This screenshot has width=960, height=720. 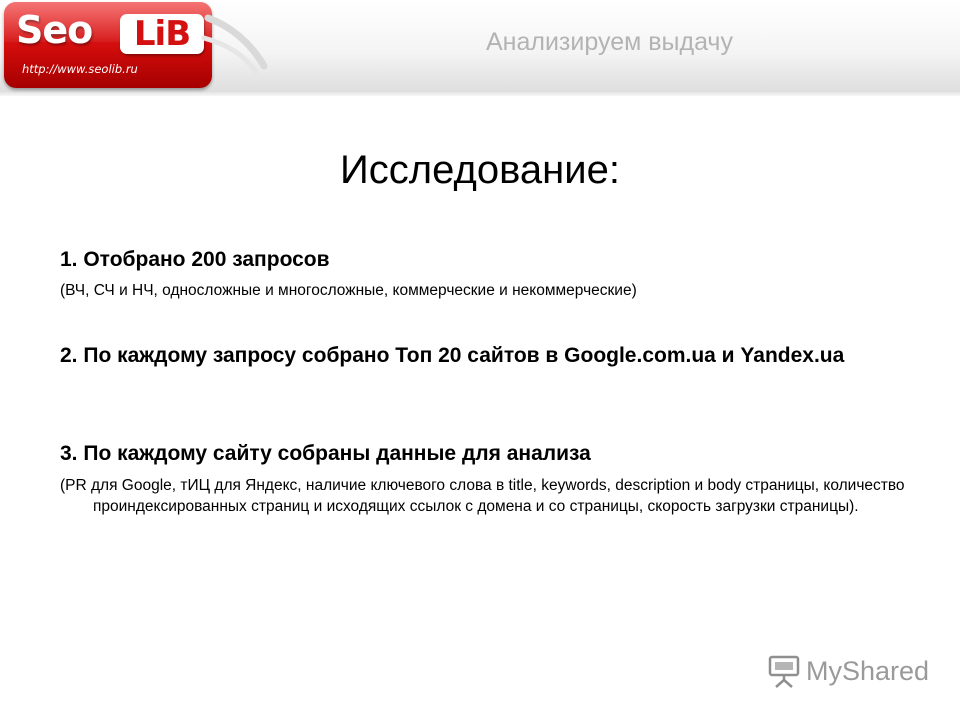 What do you see at coordinates (609, 42) in the screenshot?
I see `header-title: Анализируем выдачу` at bounding box center [609, 42].